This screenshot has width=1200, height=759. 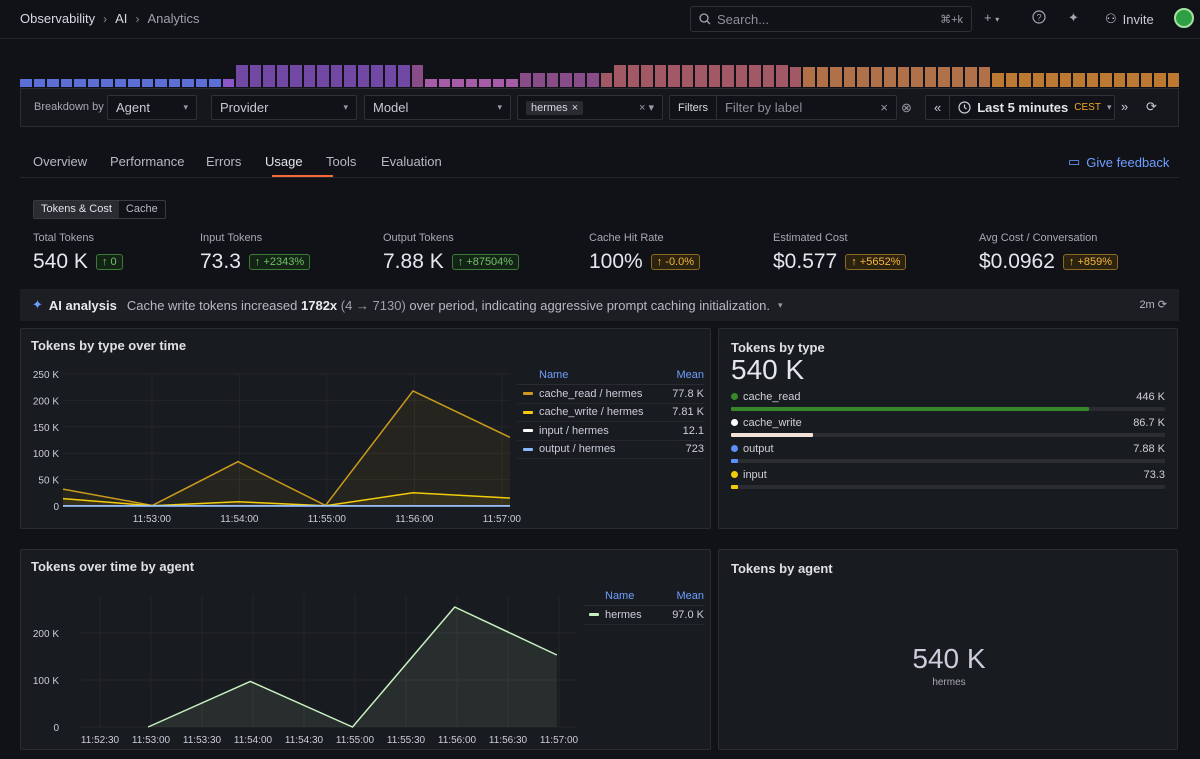 I want to click on tab-errors: Errors, so click(x=223, y=161).